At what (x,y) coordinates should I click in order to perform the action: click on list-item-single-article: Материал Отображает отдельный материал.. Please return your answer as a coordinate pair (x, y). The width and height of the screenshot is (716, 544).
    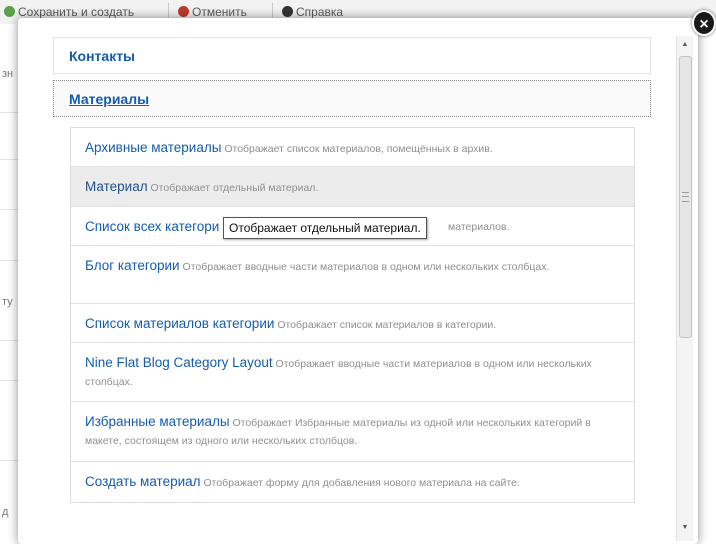
    Looking at the image, I should click on (352, 187).